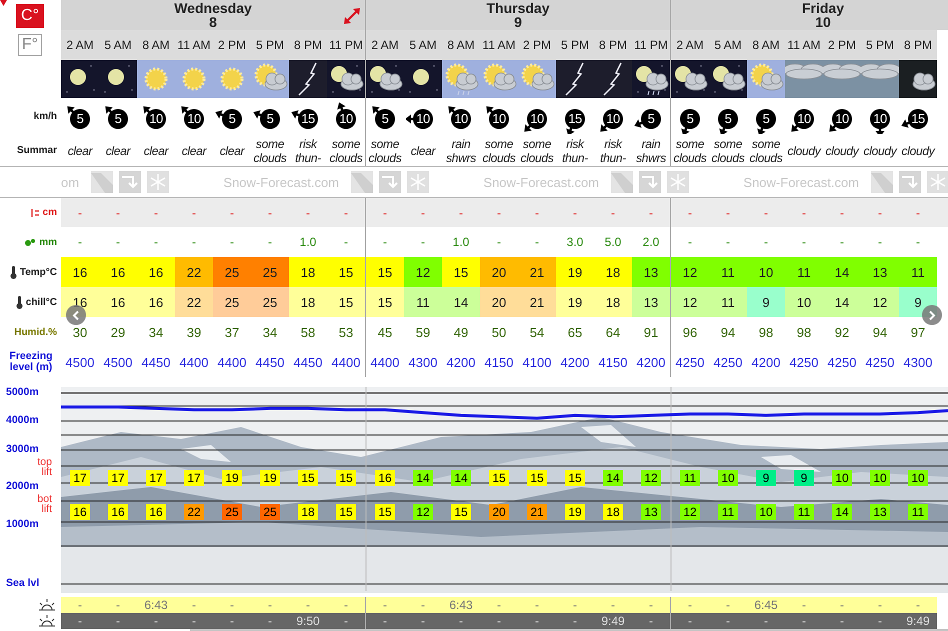  I want to click on altitude-label: Sea lvl, so click(23, 583).